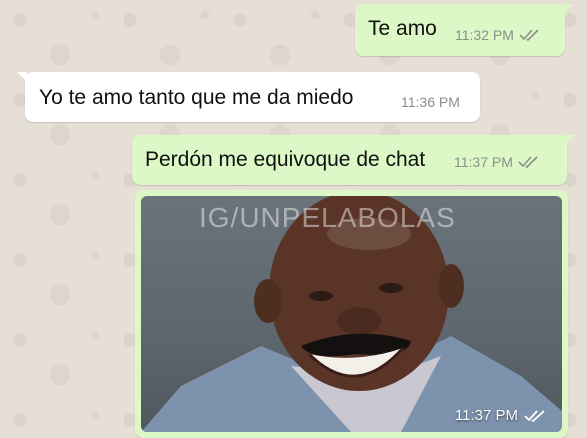 The image size is (587, 438). I want to click on message-time: 11:36 PM, so click(430, 102).